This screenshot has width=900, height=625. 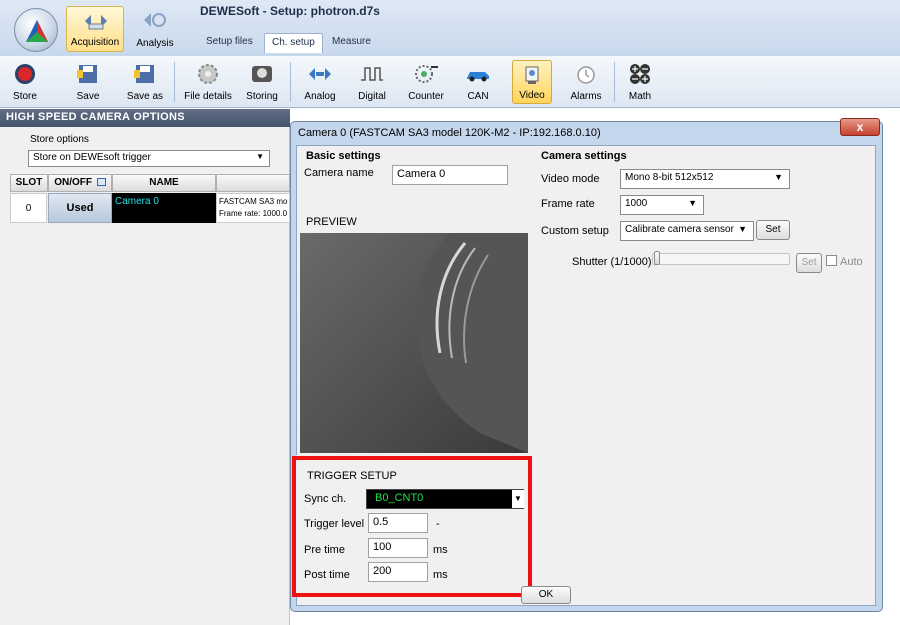 I want to click on save-button: Save, so click(x=88, y=82).